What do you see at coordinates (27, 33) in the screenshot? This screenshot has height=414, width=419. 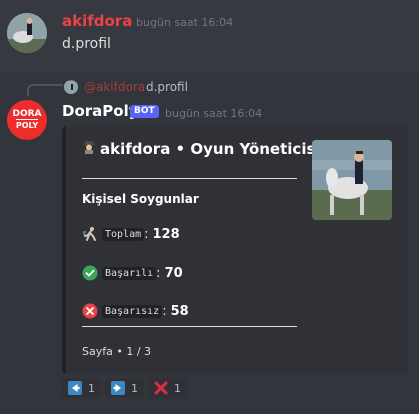 I see `user-avatar` at bounding box center [27, 33].